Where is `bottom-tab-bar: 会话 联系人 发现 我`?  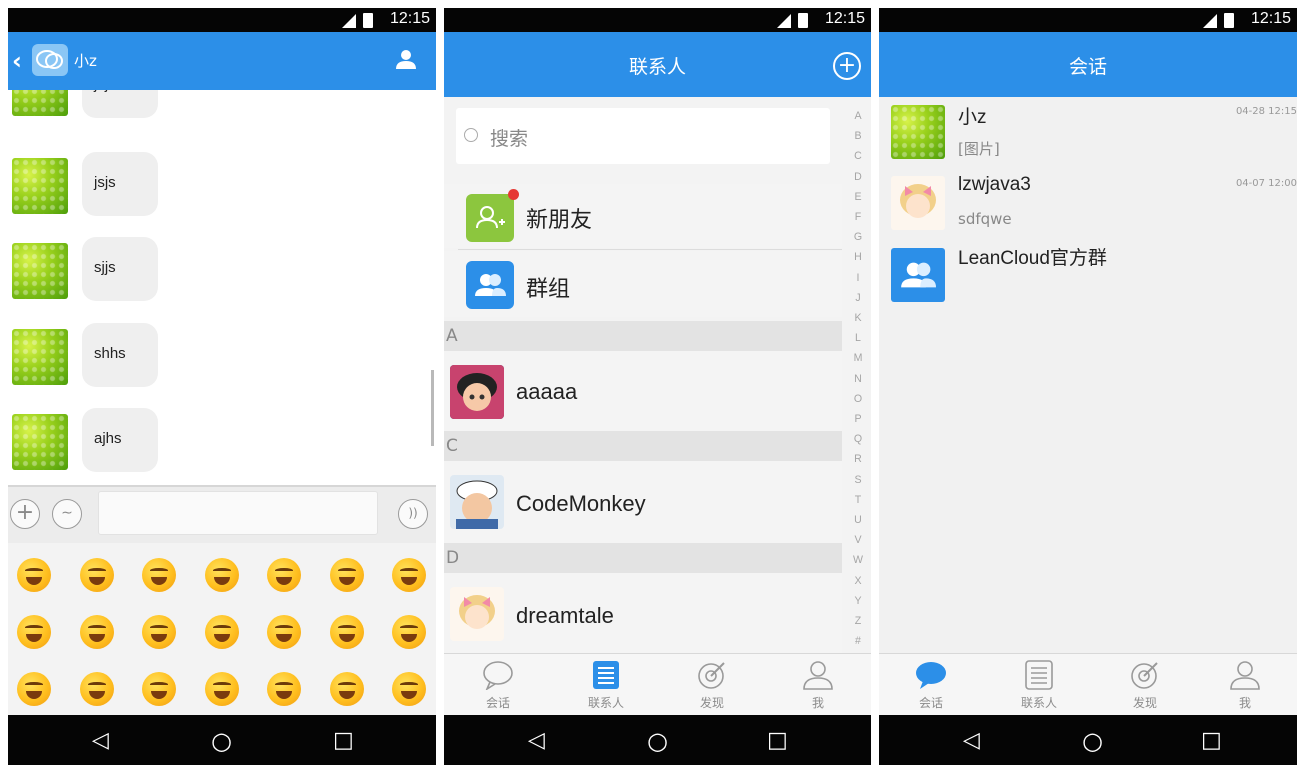
bottom-tab-bar: 会话 联系人 发现 我 is located at coordinates (657, 684).